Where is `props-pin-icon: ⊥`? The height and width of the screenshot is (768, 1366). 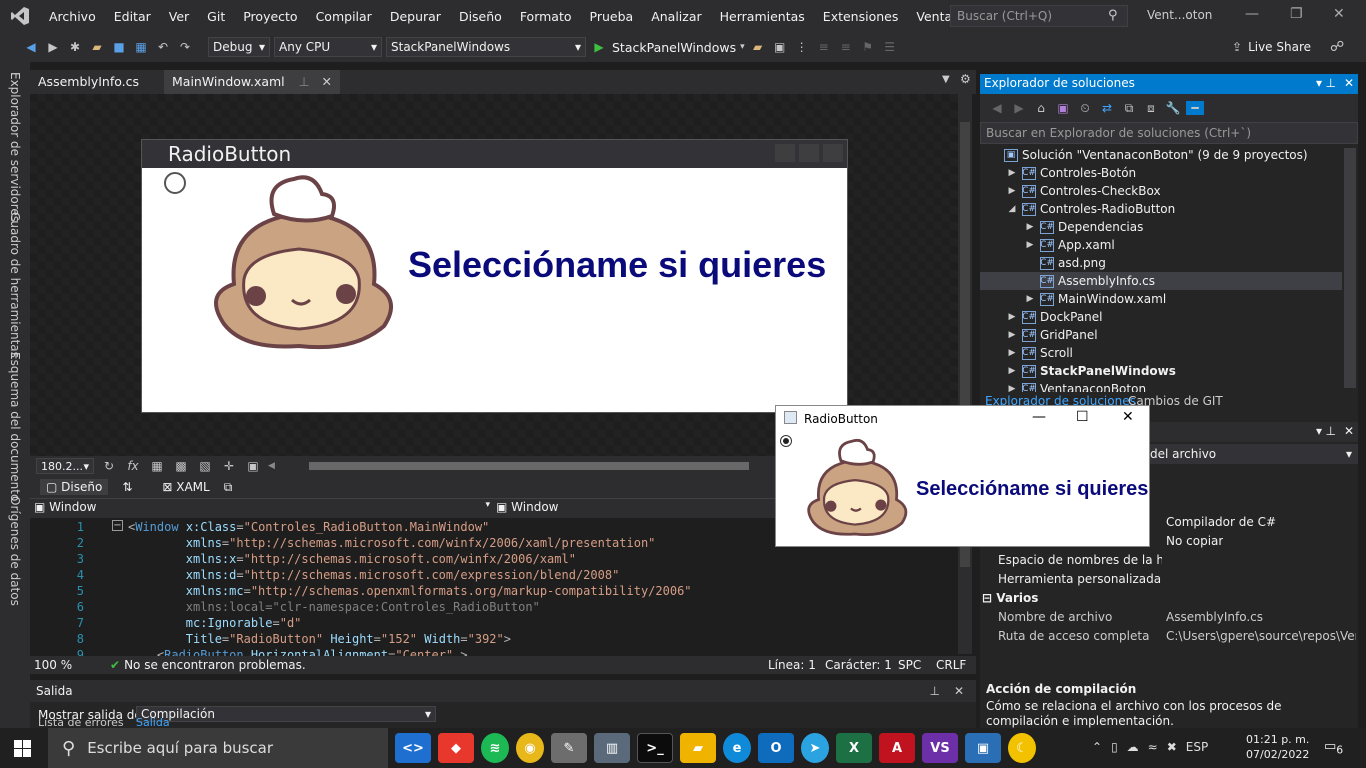
props-pin-icon: ⊥ is located at coordinates (1331, 431).